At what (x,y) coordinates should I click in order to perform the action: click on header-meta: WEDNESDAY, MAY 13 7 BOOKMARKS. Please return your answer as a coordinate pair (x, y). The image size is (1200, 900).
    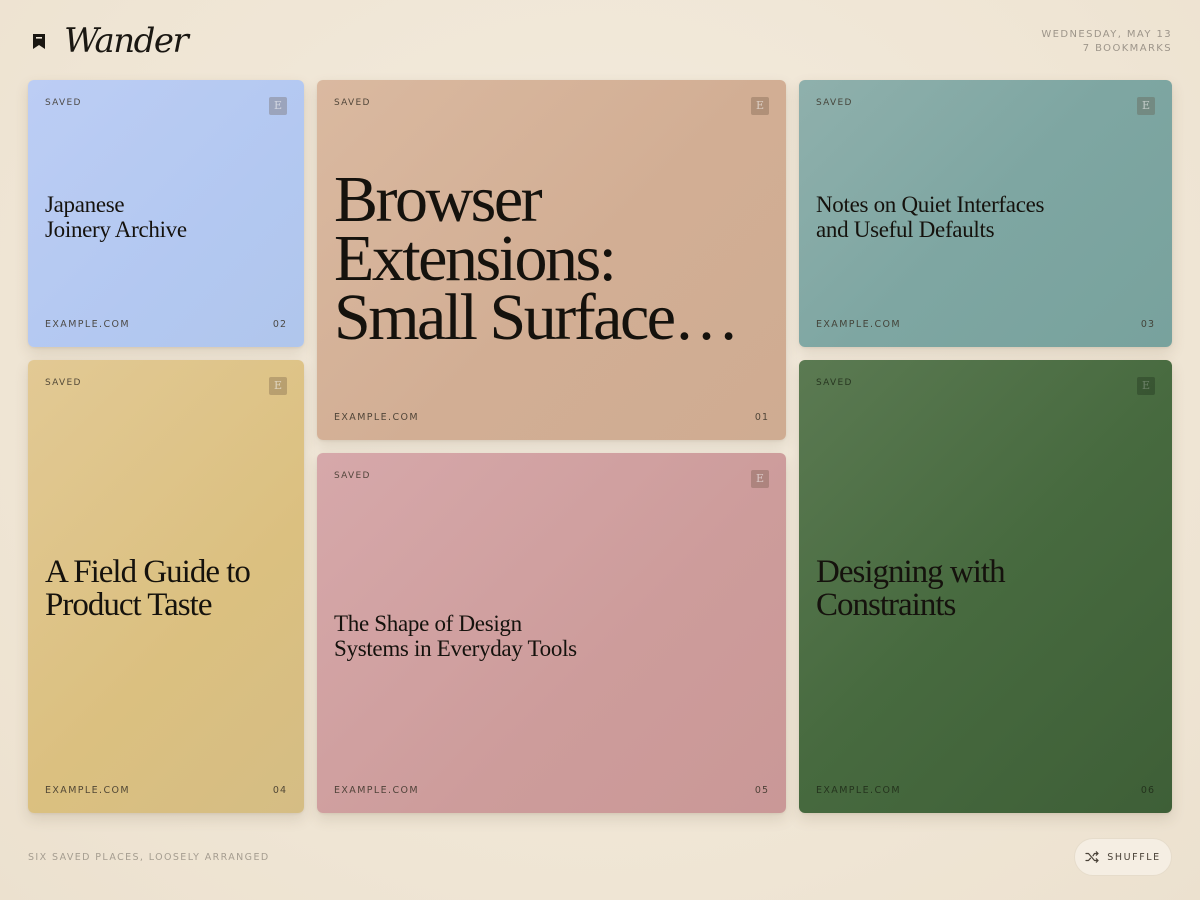
    Looking at the image, I should click on (1106, 42).